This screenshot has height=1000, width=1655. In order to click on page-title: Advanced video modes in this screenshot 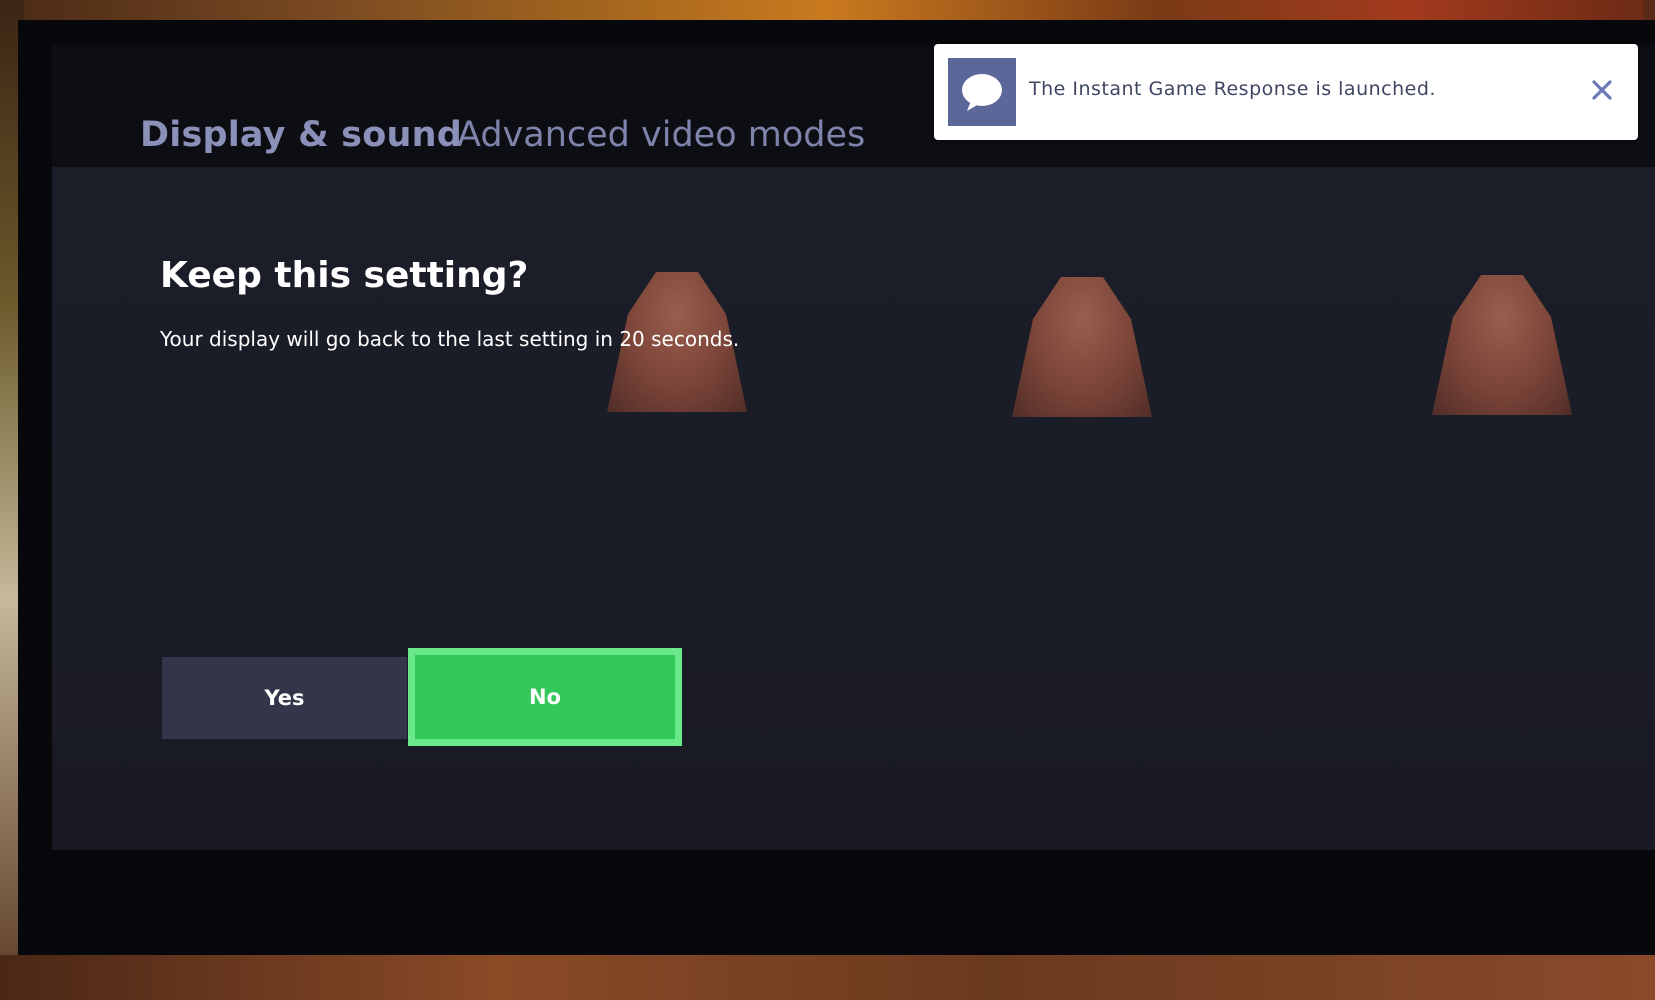, I will do `click(661, 135)`.